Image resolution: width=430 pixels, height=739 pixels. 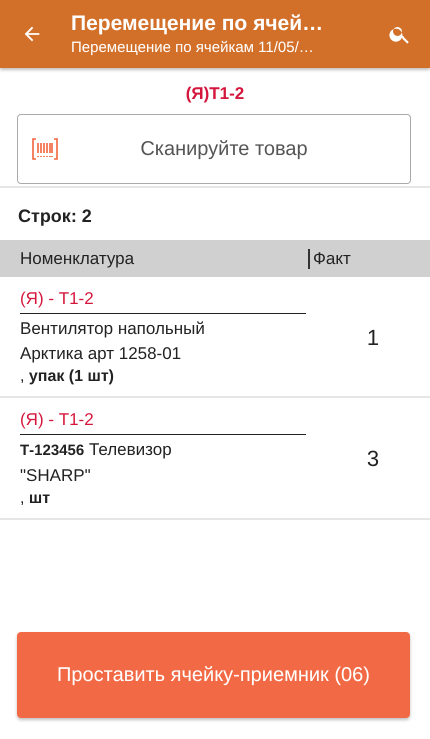 I want to click on fact-quantity: 1, so click(x=373, y=337).